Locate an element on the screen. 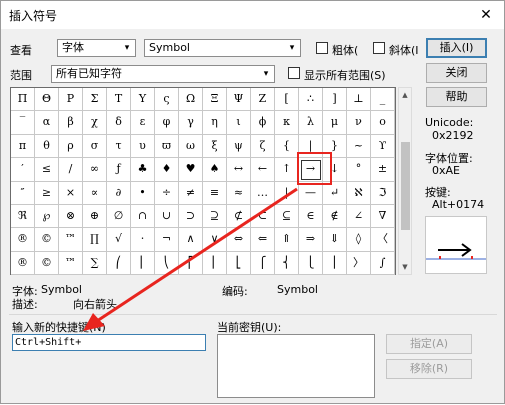 The width and height of the screenshot is (505, 405). symbol-cell: © is located at coordinates (47, 263).